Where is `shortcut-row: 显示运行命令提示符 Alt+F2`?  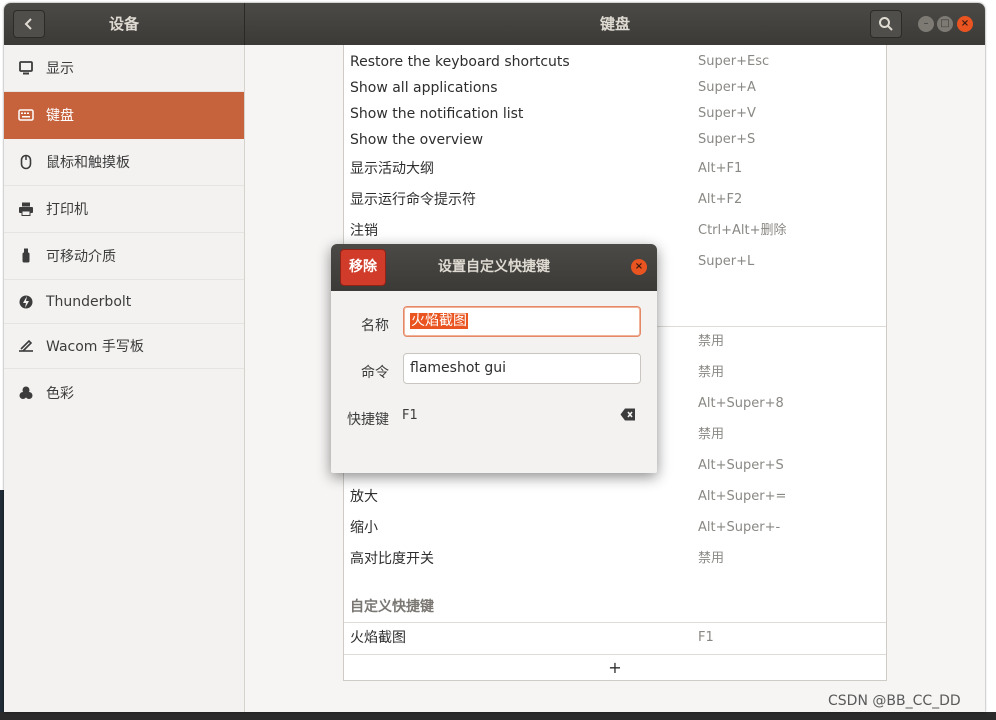 shortcut-row: 显示运行命令提示符 Alt+F2 is located at coordinates (615, 200).